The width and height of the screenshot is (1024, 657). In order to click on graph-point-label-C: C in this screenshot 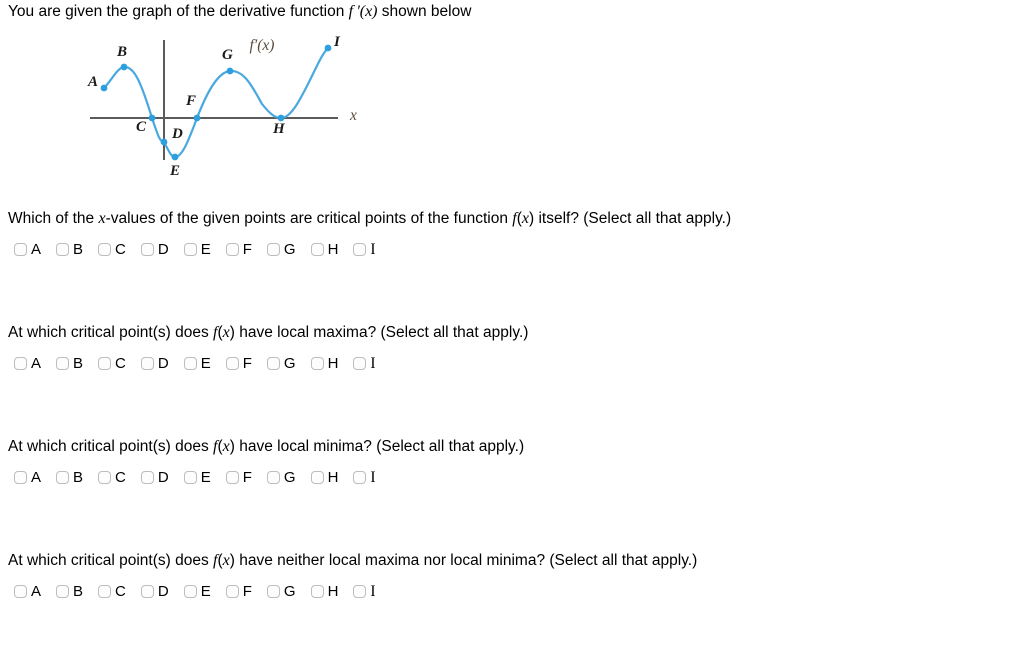, I will do `click(141, 127)`.